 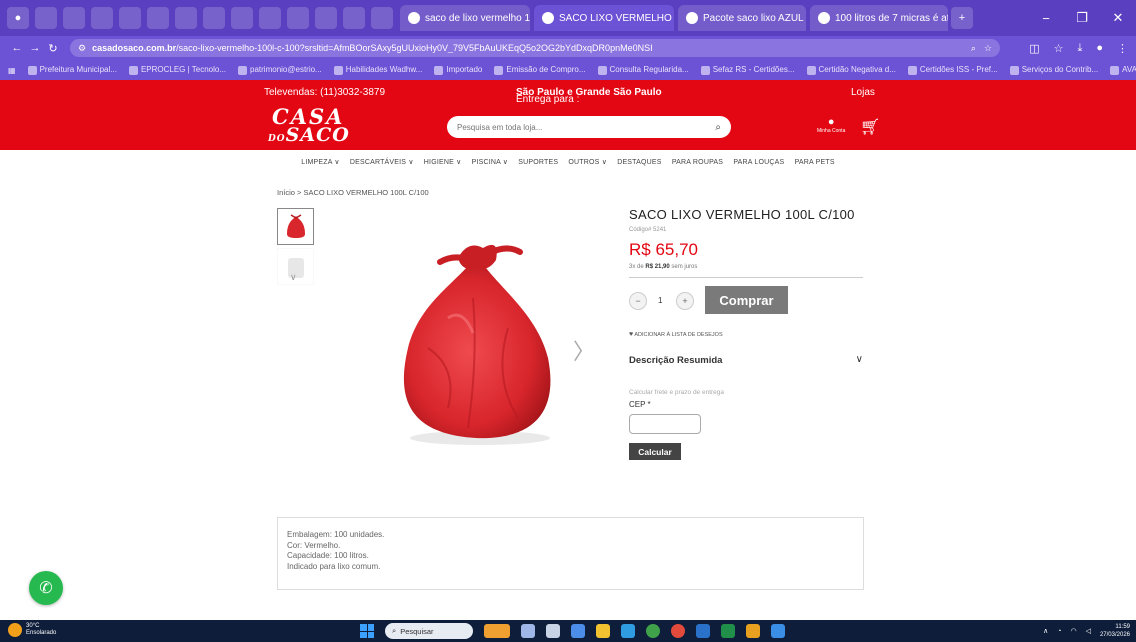 What do you see at coordinates (697, 162) in the screenshot?
I see `menu-item: PARA ROUPAS` at bounding box center [697, 162].